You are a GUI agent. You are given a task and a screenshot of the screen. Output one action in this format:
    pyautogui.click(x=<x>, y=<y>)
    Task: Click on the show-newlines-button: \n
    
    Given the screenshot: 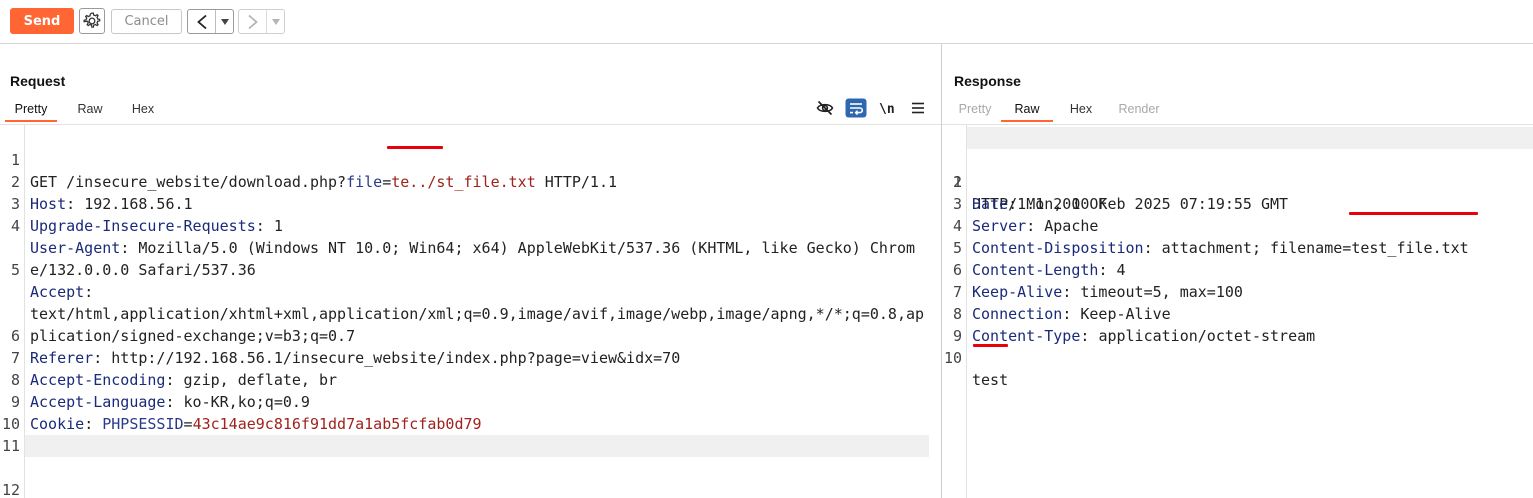 What is the action you would take?
    pyautogui.click(x=887, y=108)
    